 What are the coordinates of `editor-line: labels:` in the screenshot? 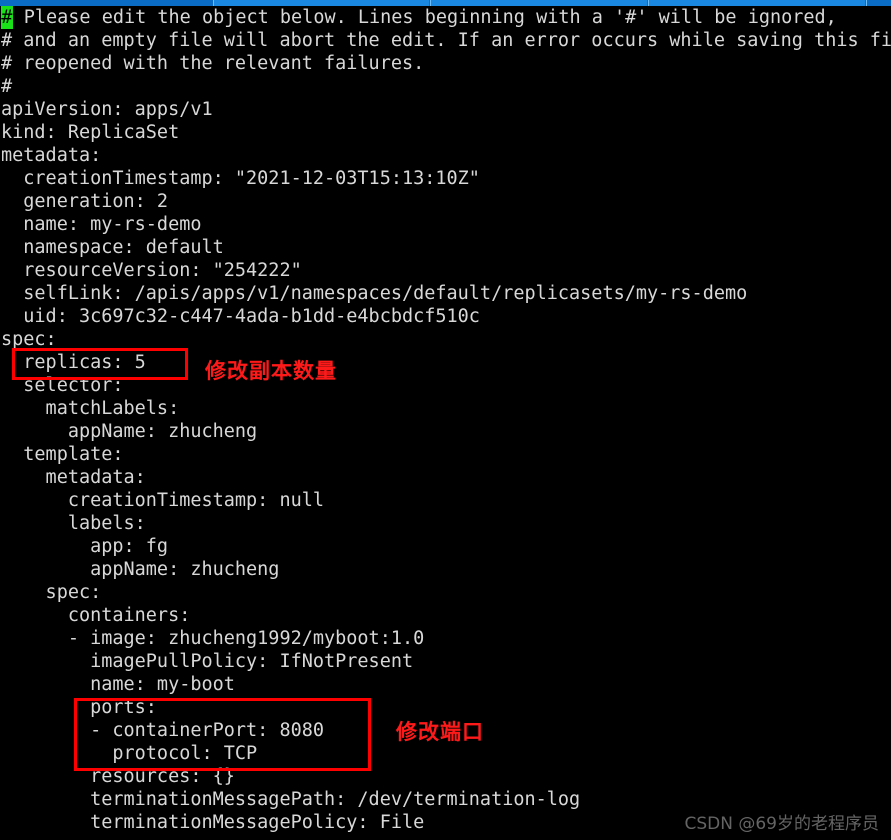 It's located at (445, 523).